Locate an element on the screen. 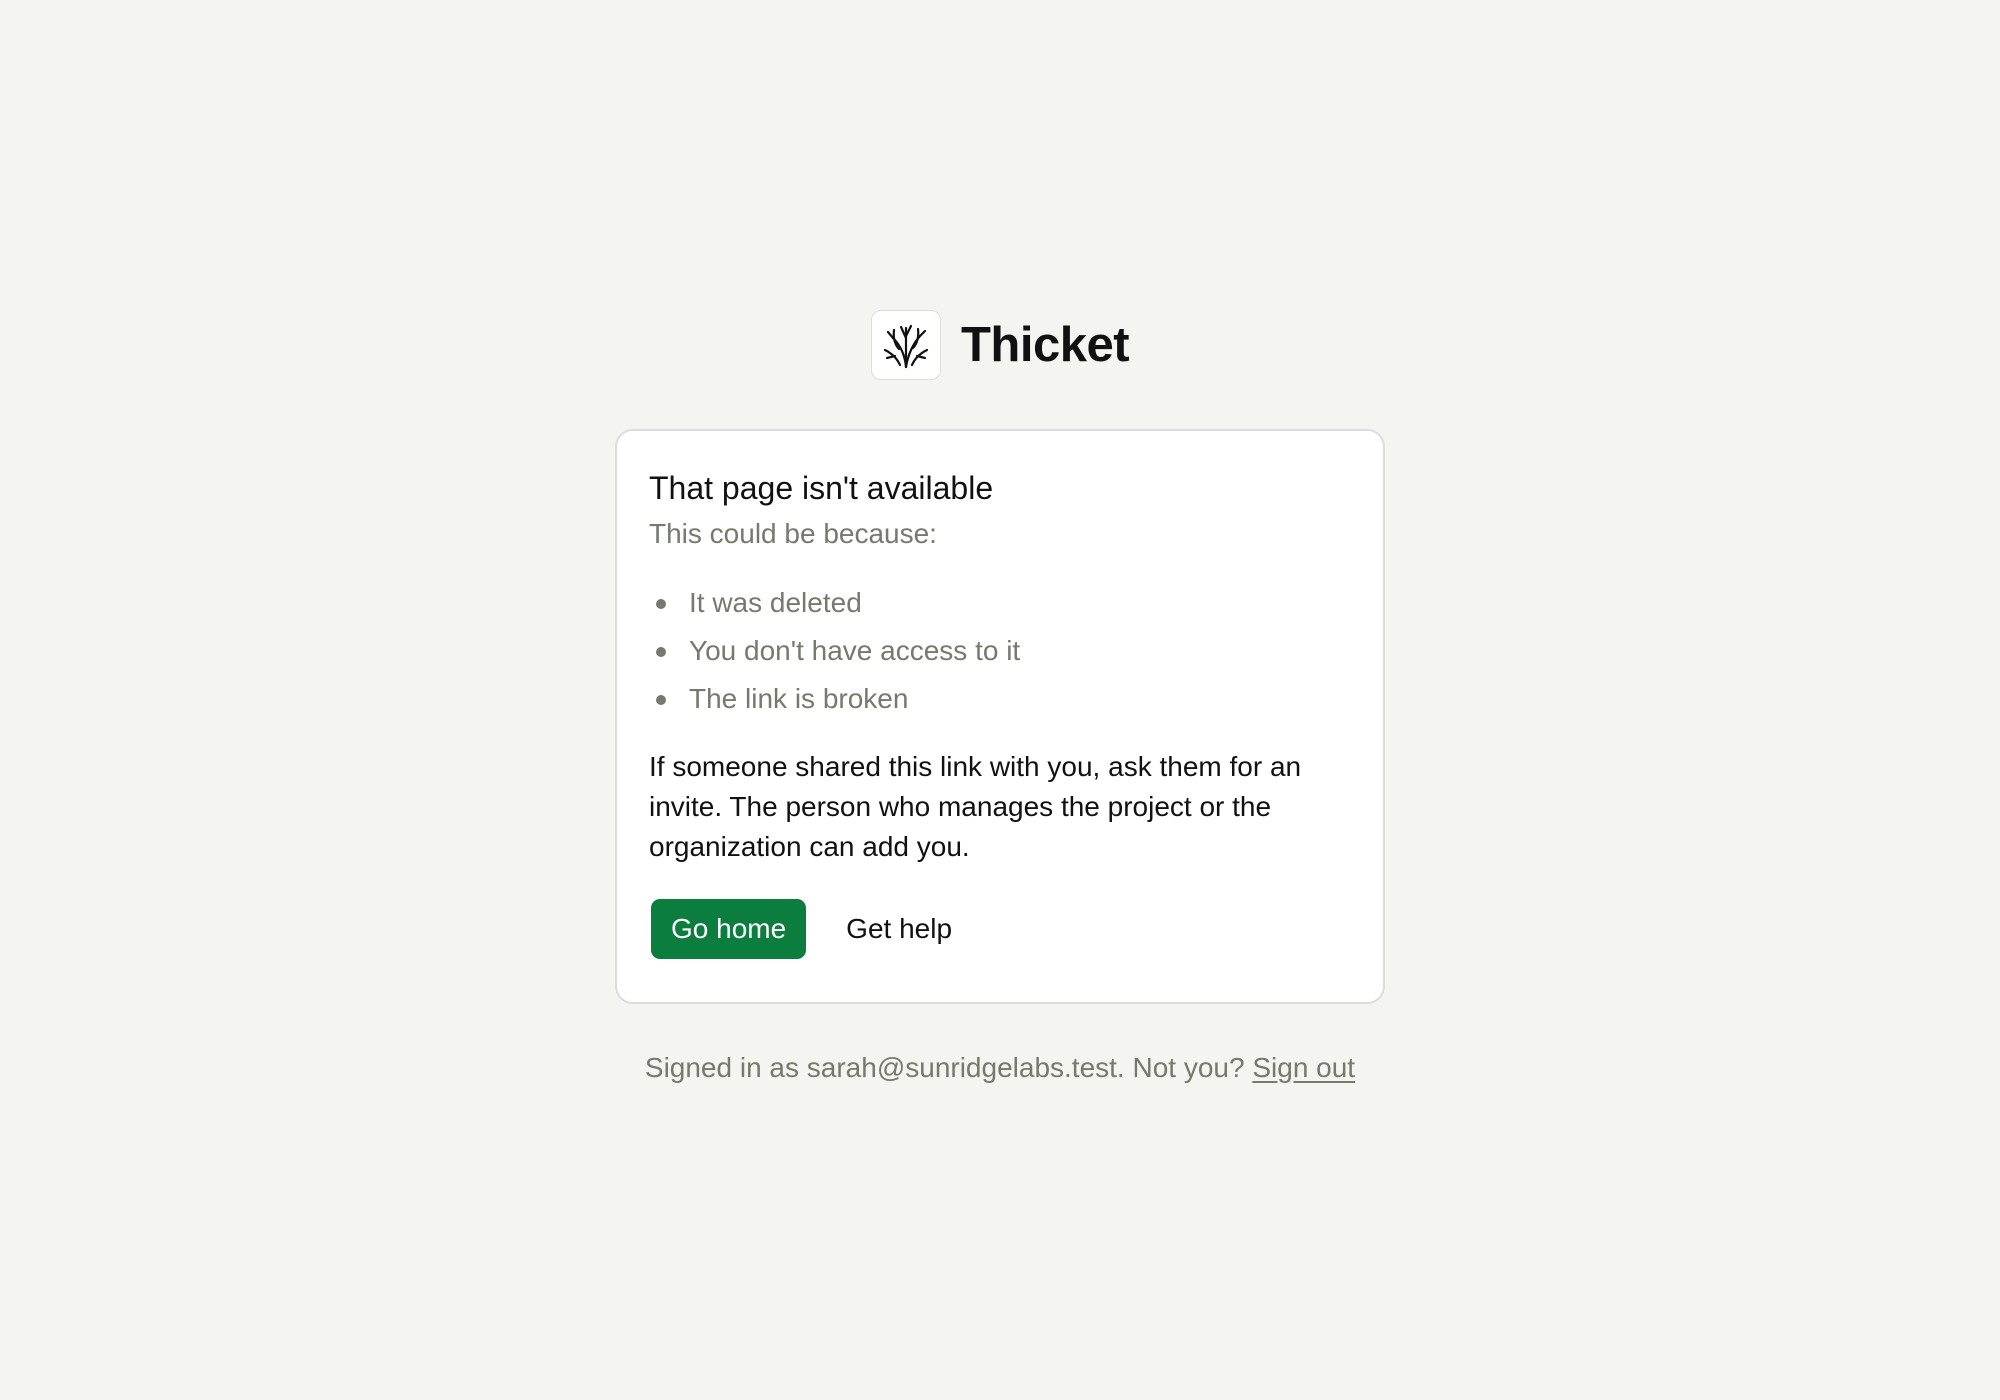 The image size is (2000, 1400). error-subtitle: This could be because: is located at coordinates (793, 533).